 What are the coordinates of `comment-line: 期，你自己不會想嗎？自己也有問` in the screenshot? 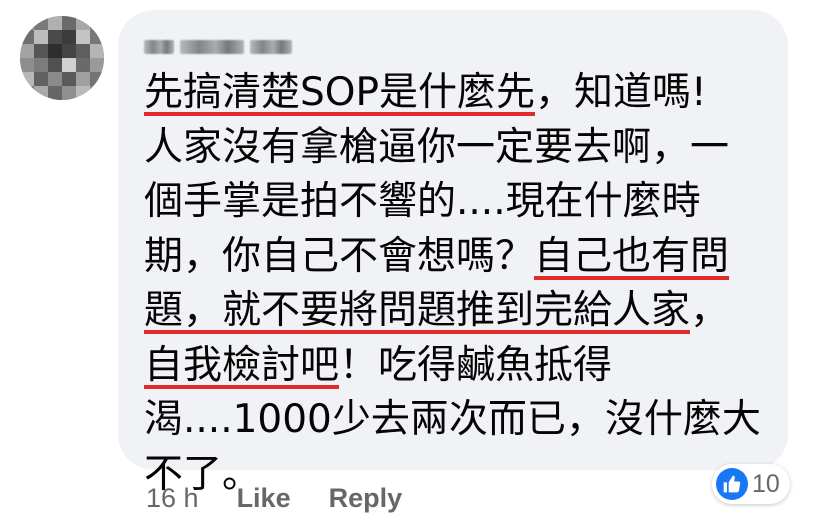 It's located at (459, 257).